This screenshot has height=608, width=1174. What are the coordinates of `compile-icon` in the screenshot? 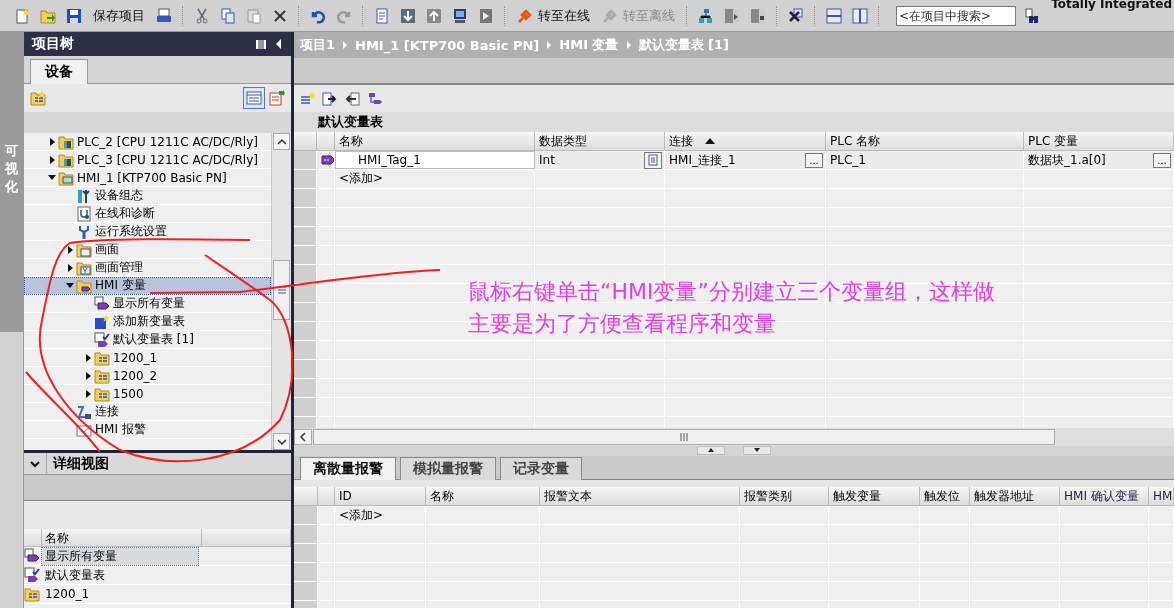 It's located at (382, 15).